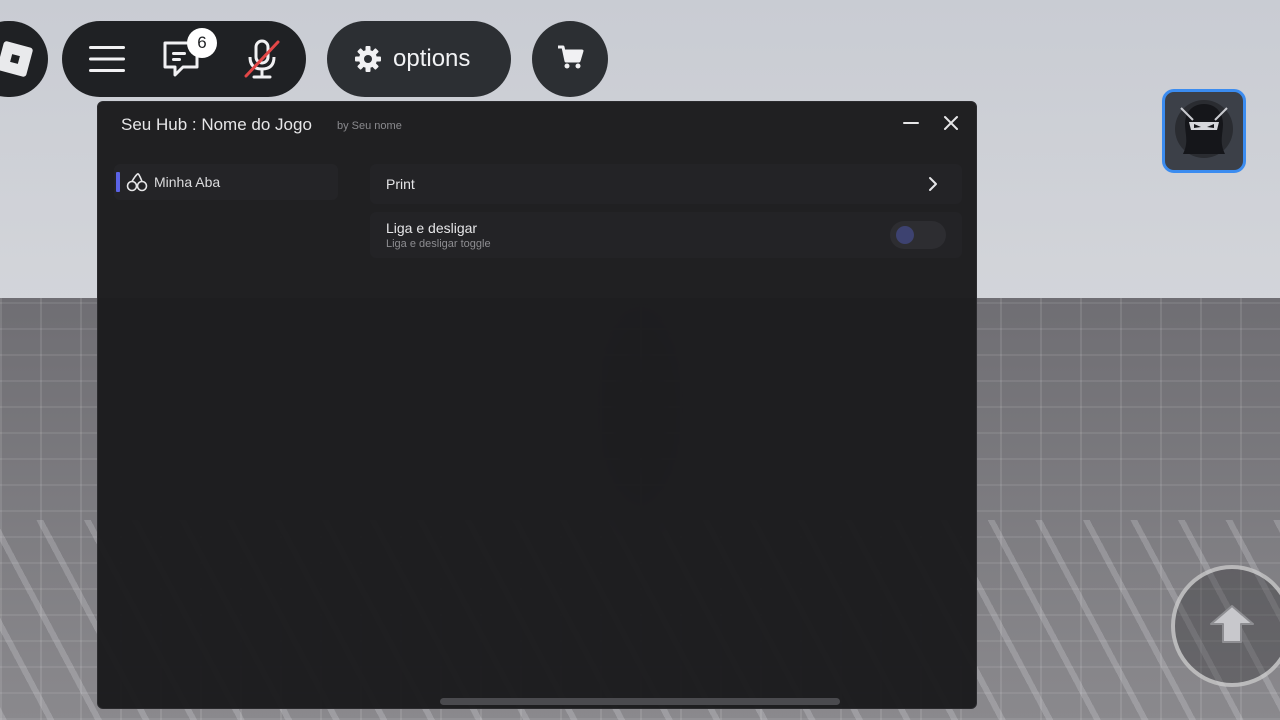  What do you see at coordinates (400, 184) in the screenshot?
I see `print-button-label: Print` at bounding box center [400, 184].